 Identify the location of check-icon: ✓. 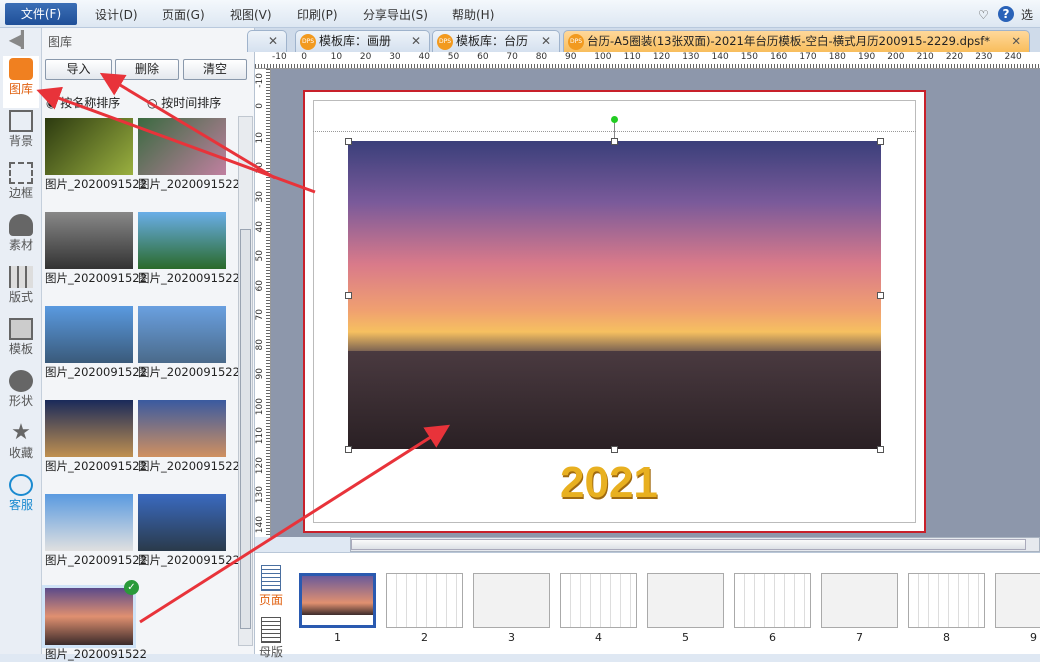
(131, 587).